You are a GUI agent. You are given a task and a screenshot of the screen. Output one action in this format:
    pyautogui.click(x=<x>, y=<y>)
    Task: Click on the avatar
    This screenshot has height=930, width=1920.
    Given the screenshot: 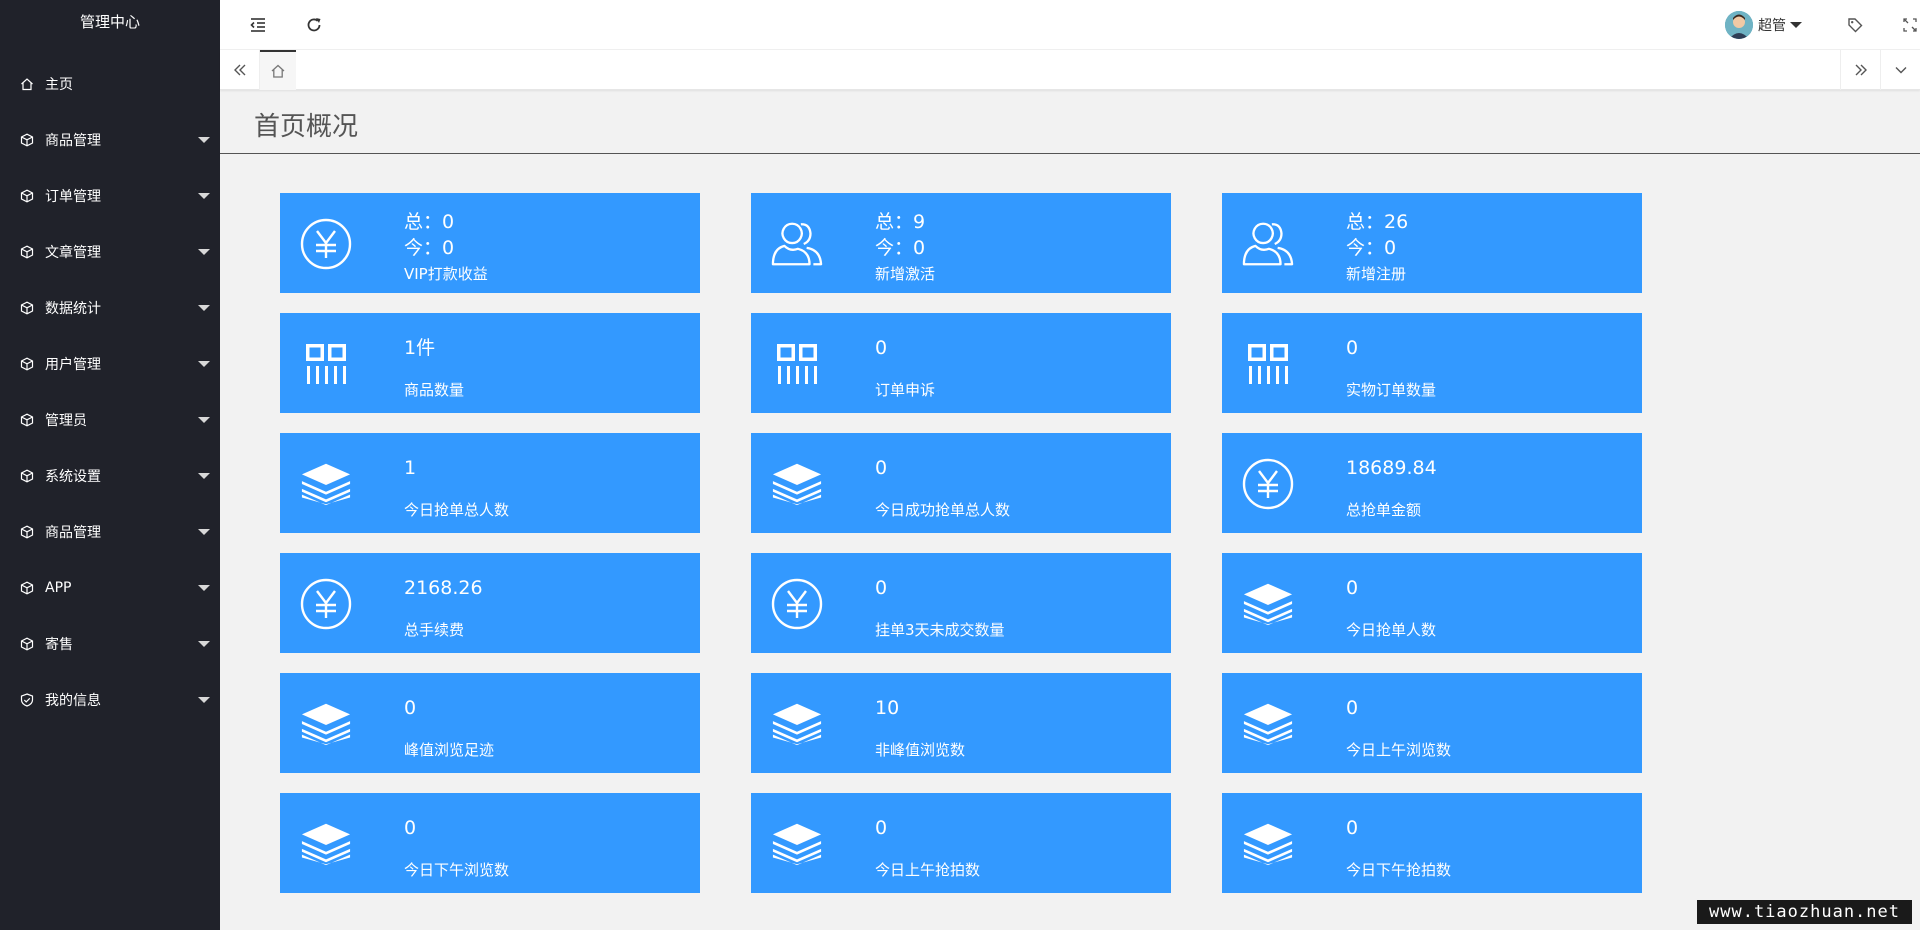 What is the action you would take?
    pyautogui.click(x=1739, y=25)
    